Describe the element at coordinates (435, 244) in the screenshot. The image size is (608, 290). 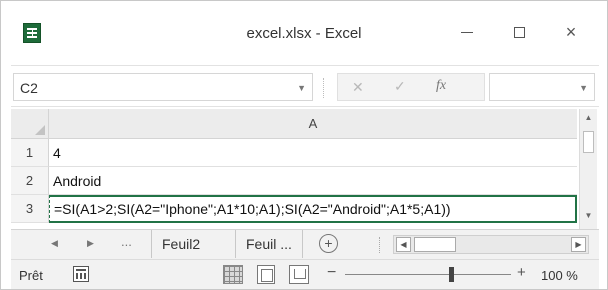
I see `horizontal-scroll-thumb` at that location.